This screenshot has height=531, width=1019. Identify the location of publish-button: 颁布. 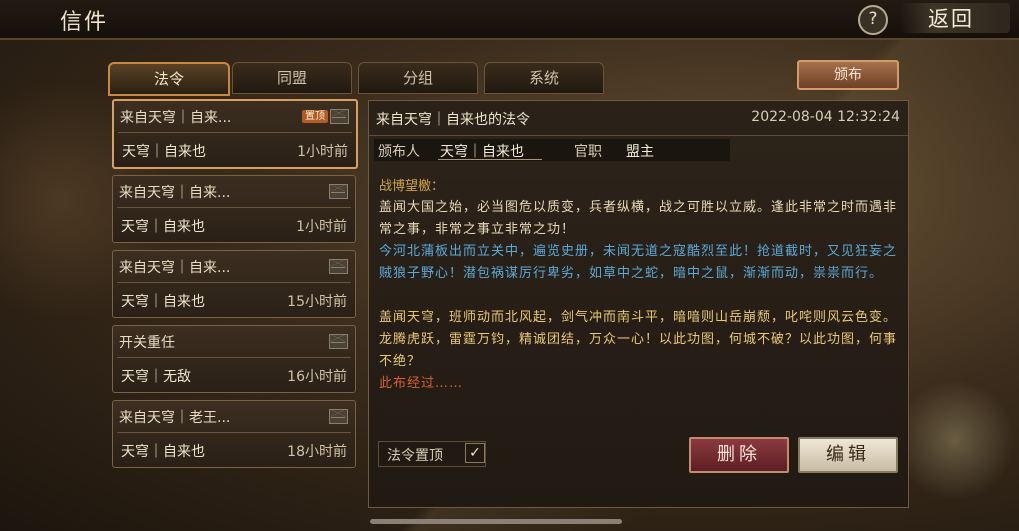
(848, 75).